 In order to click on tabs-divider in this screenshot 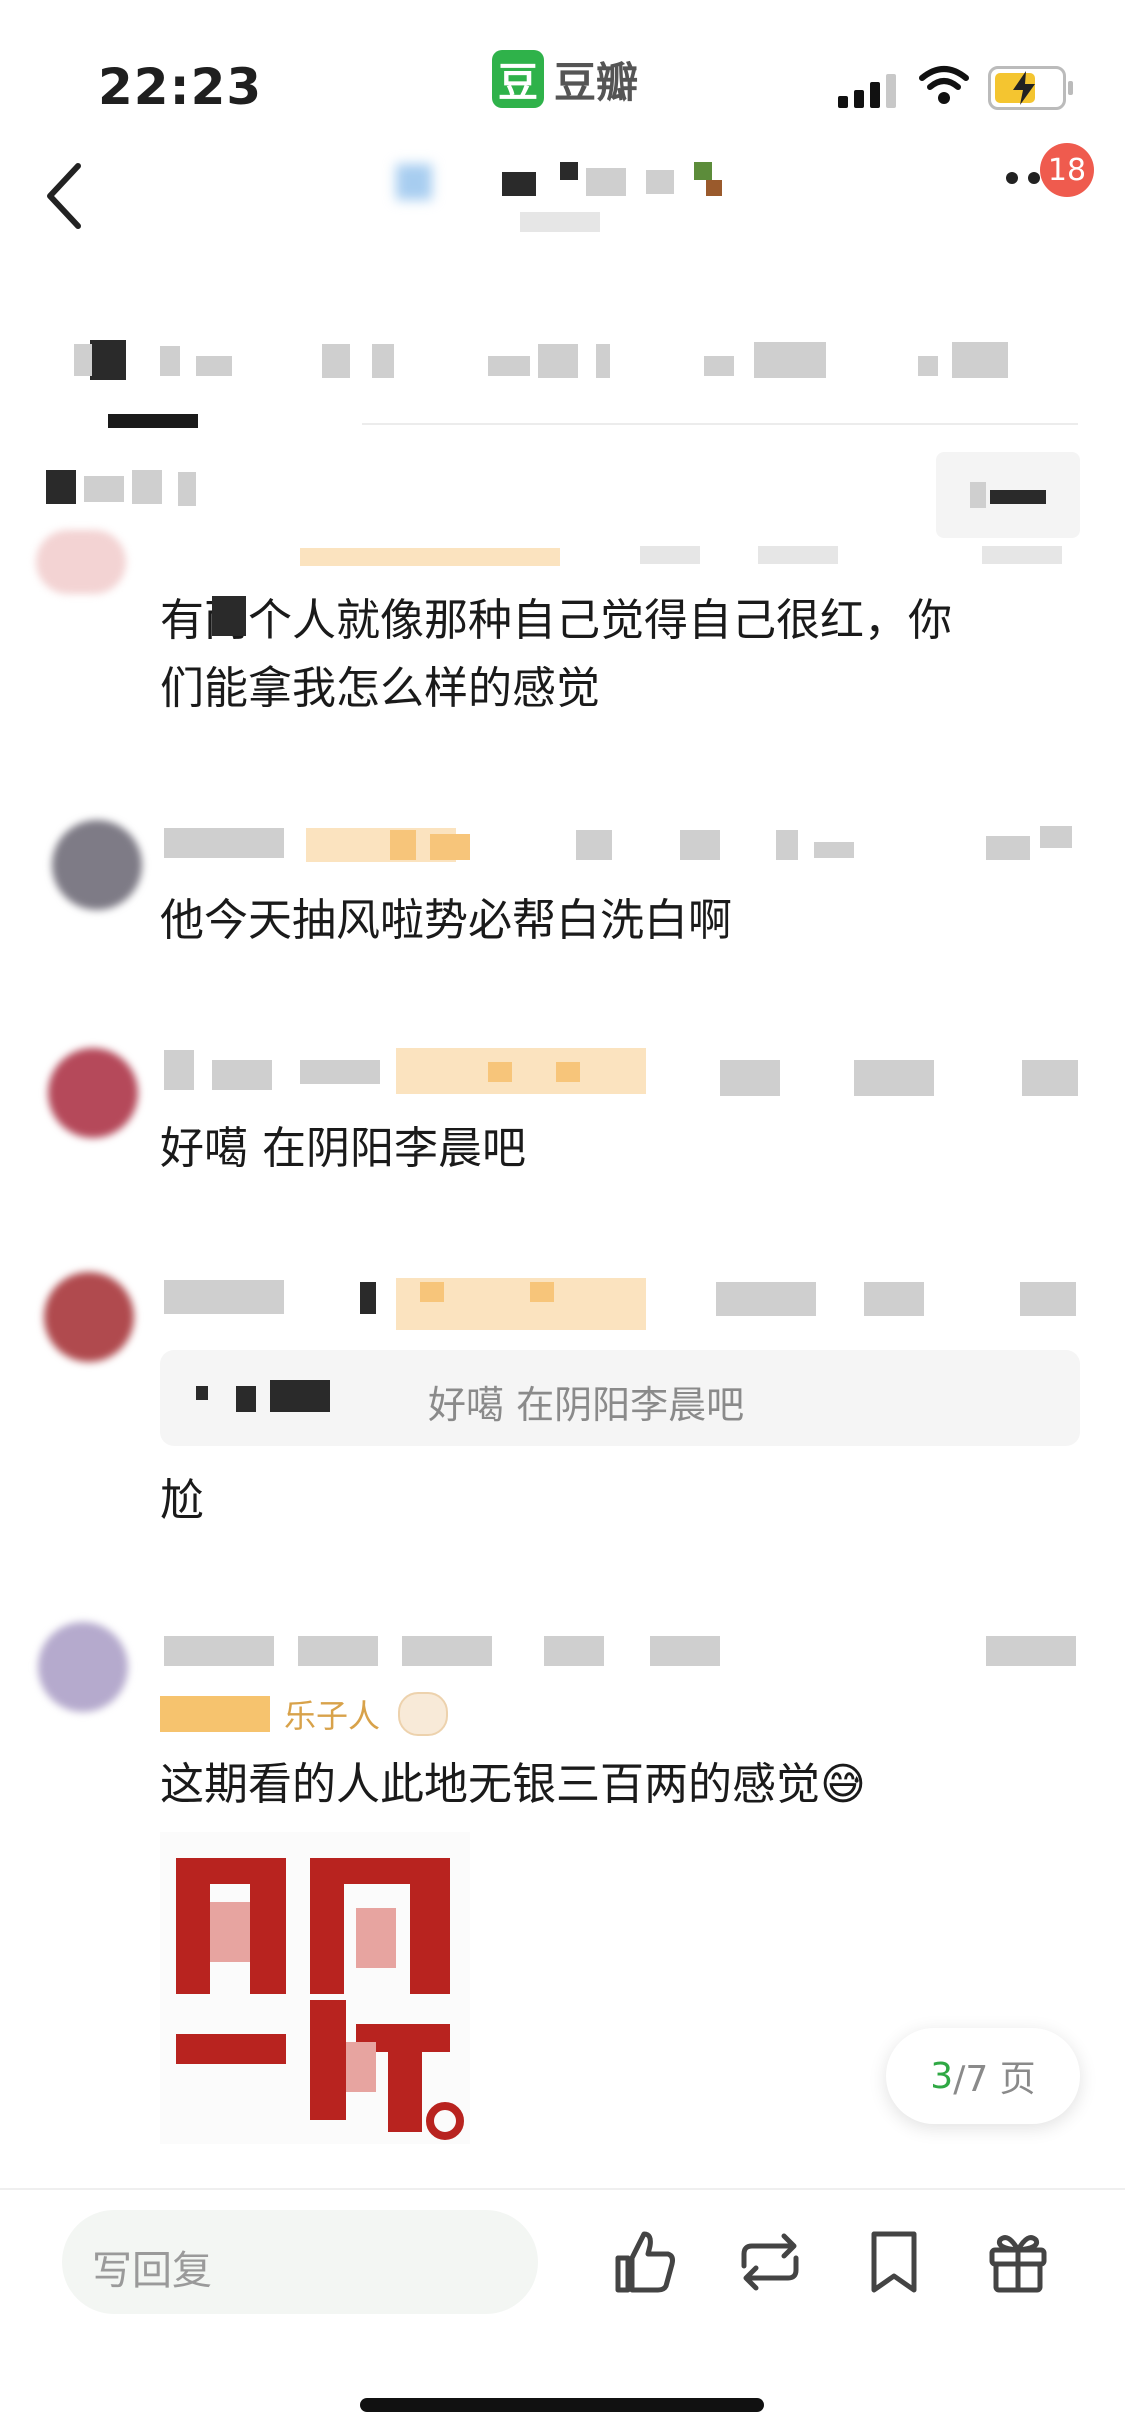, I will do `click(720, 424)`.